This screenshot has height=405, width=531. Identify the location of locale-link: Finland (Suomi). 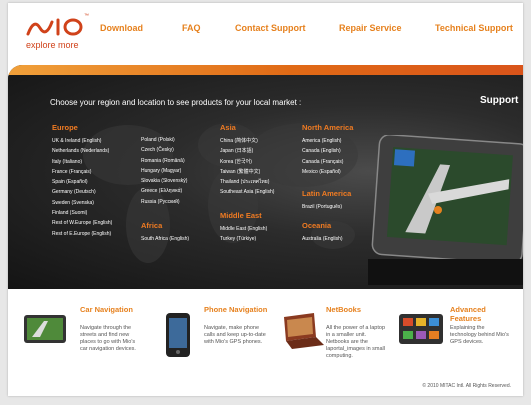
(82, 213).